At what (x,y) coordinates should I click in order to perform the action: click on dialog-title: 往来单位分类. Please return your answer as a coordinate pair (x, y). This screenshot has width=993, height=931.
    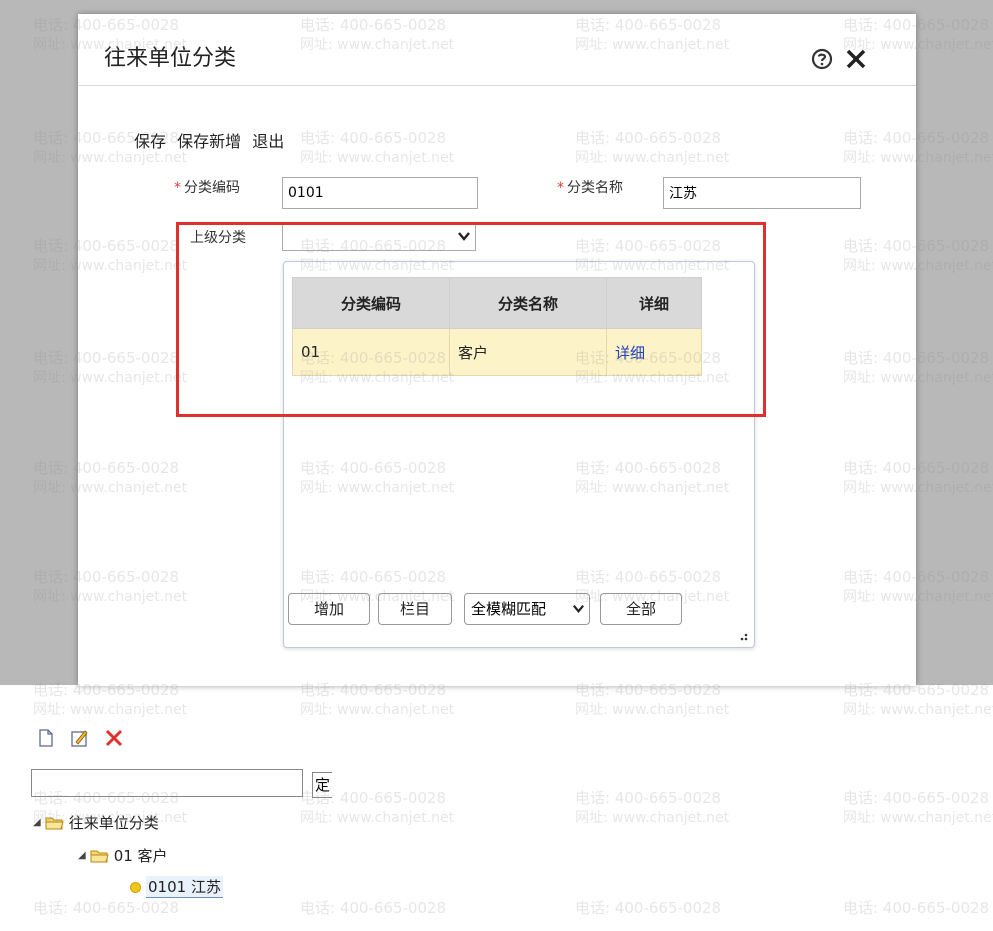
    Looking at the image, I should click on (170, 58).